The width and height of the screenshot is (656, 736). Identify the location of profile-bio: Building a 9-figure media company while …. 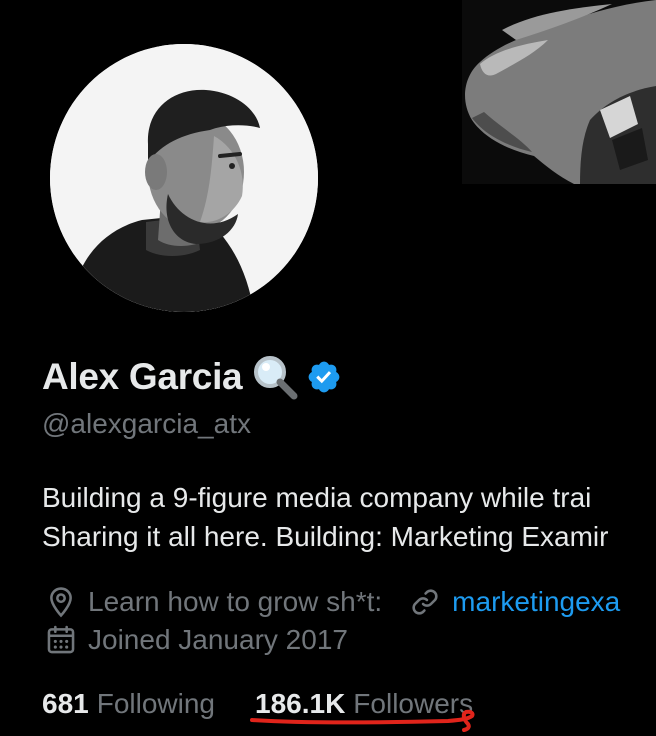
(325, 517).